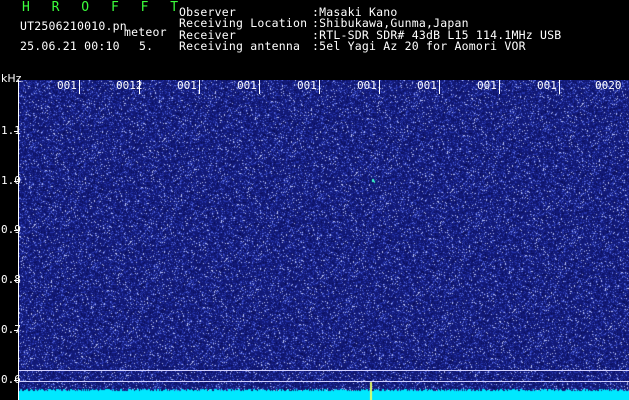  Describe the element at coordinates (240, 46) in the screenshot. I see `antenna-label: Receiving antenna` at that location.